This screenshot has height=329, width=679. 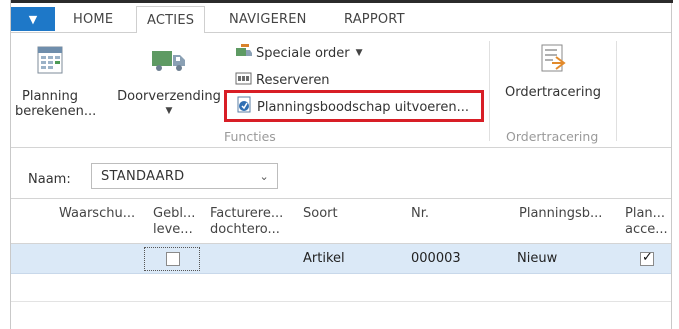 What do you see at coordinates (49, 179) in the screenshot?
I see `naam-label: Naam:` at bounding box center [49, 179].